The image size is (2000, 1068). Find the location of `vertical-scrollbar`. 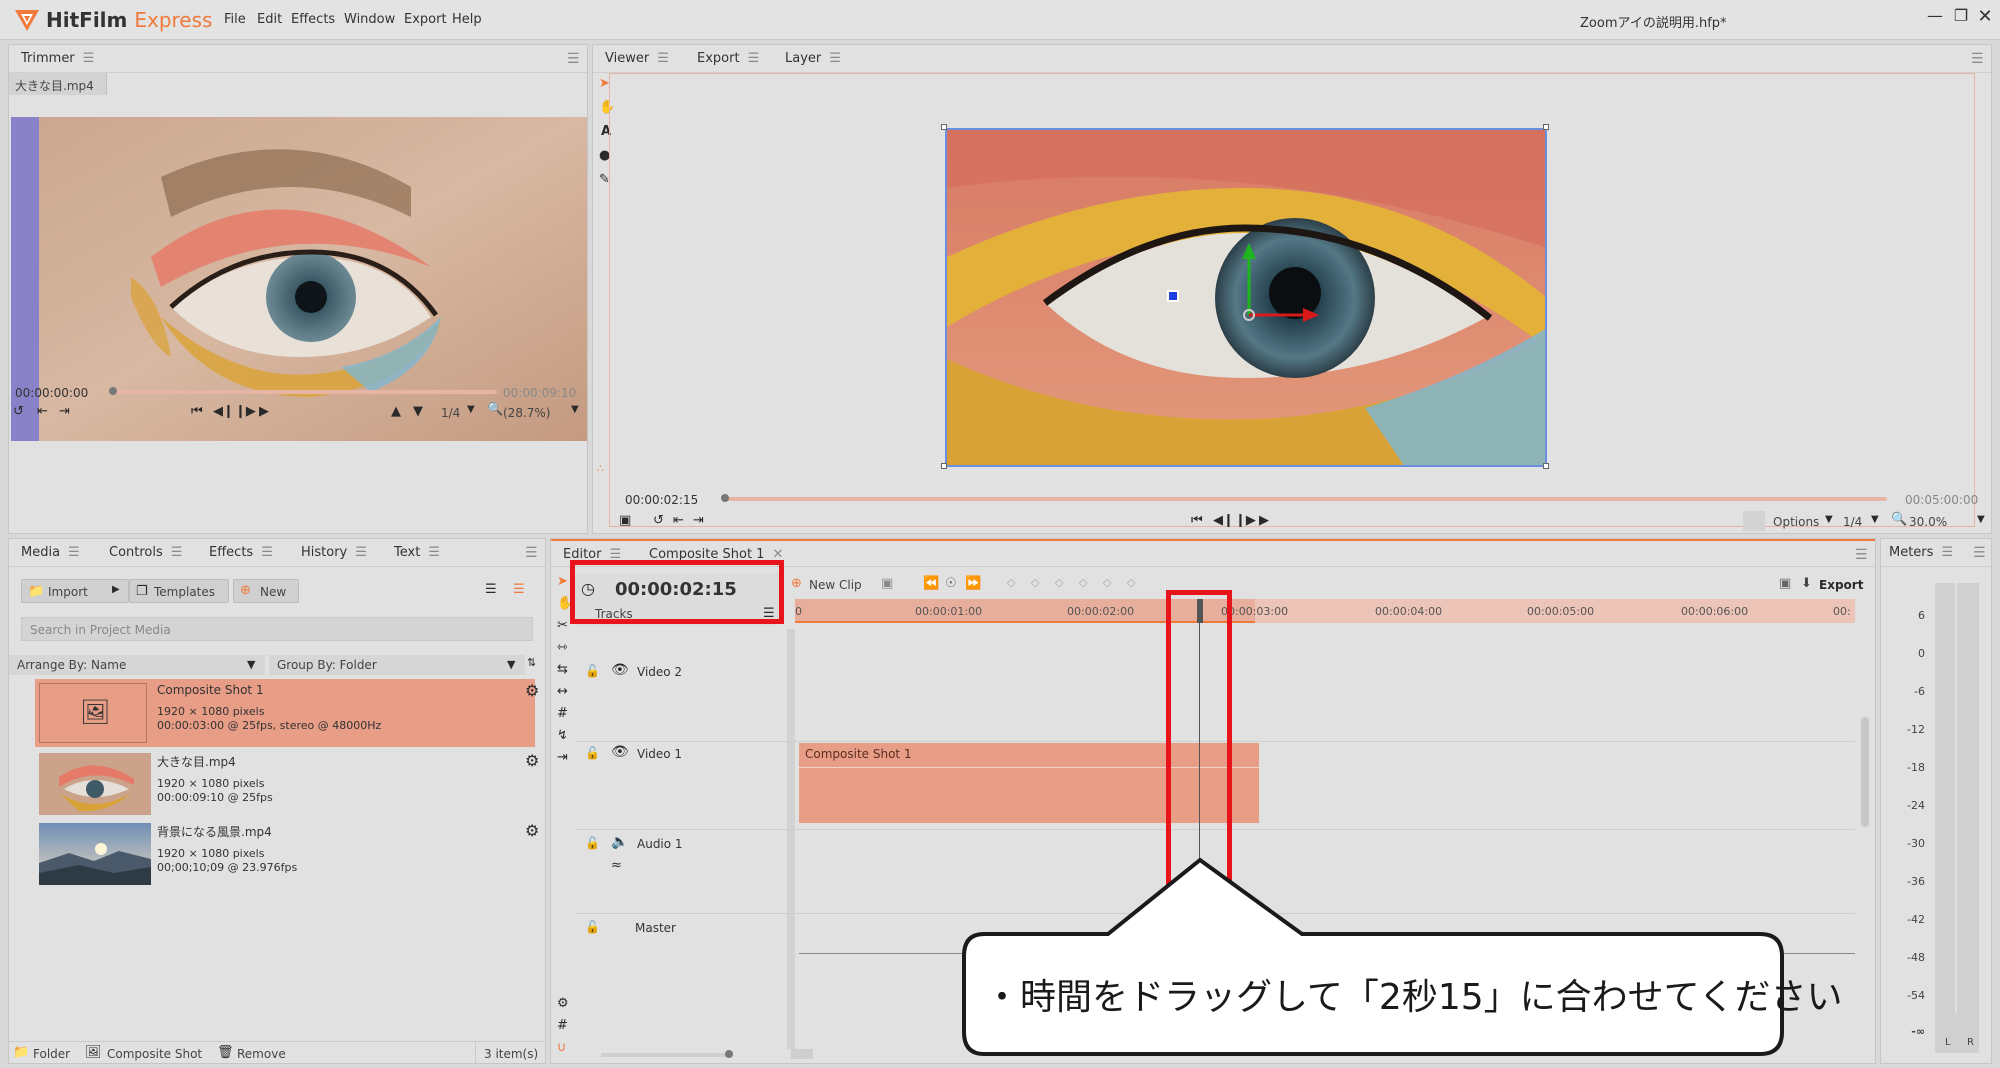

vertical-scrollbar is located at coordinates (1865, 772).